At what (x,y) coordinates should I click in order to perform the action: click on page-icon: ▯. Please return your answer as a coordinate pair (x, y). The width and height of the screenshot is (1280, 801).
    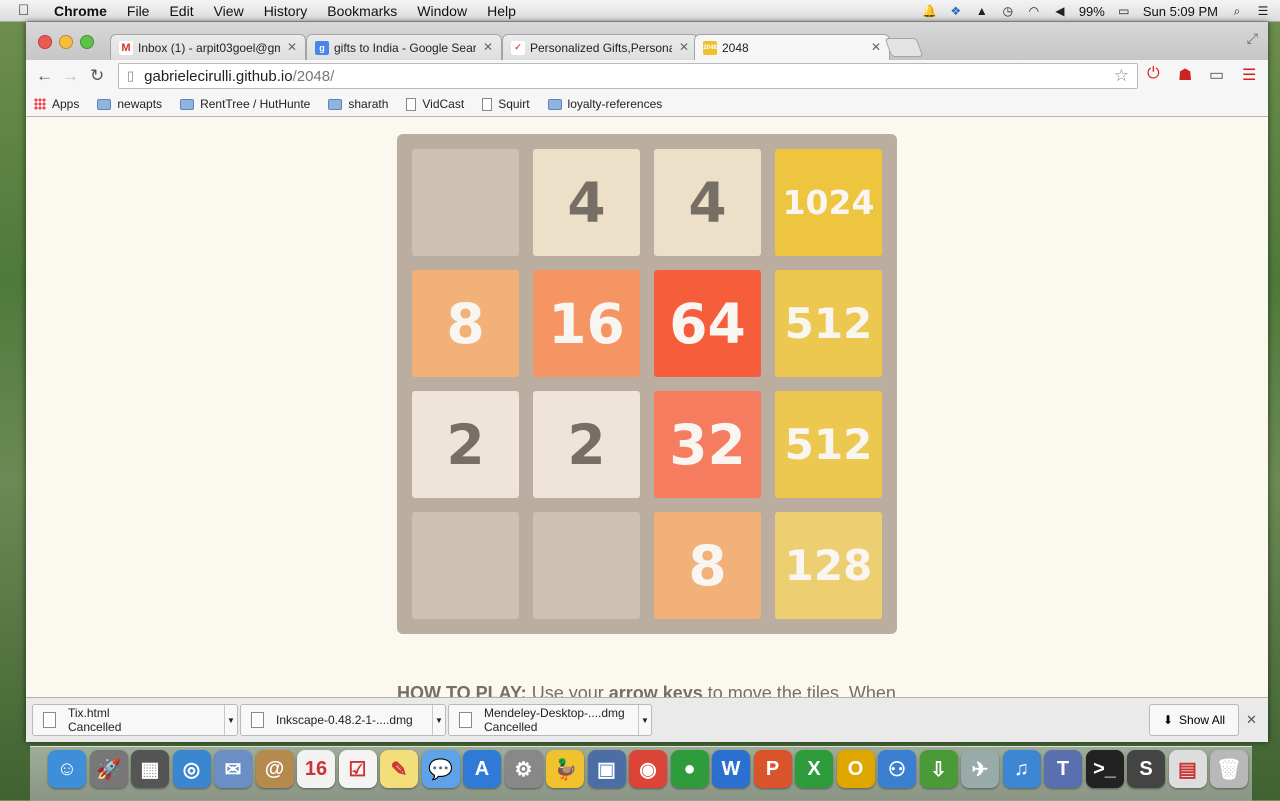
    Looking at the image, I should click on (131, 75).